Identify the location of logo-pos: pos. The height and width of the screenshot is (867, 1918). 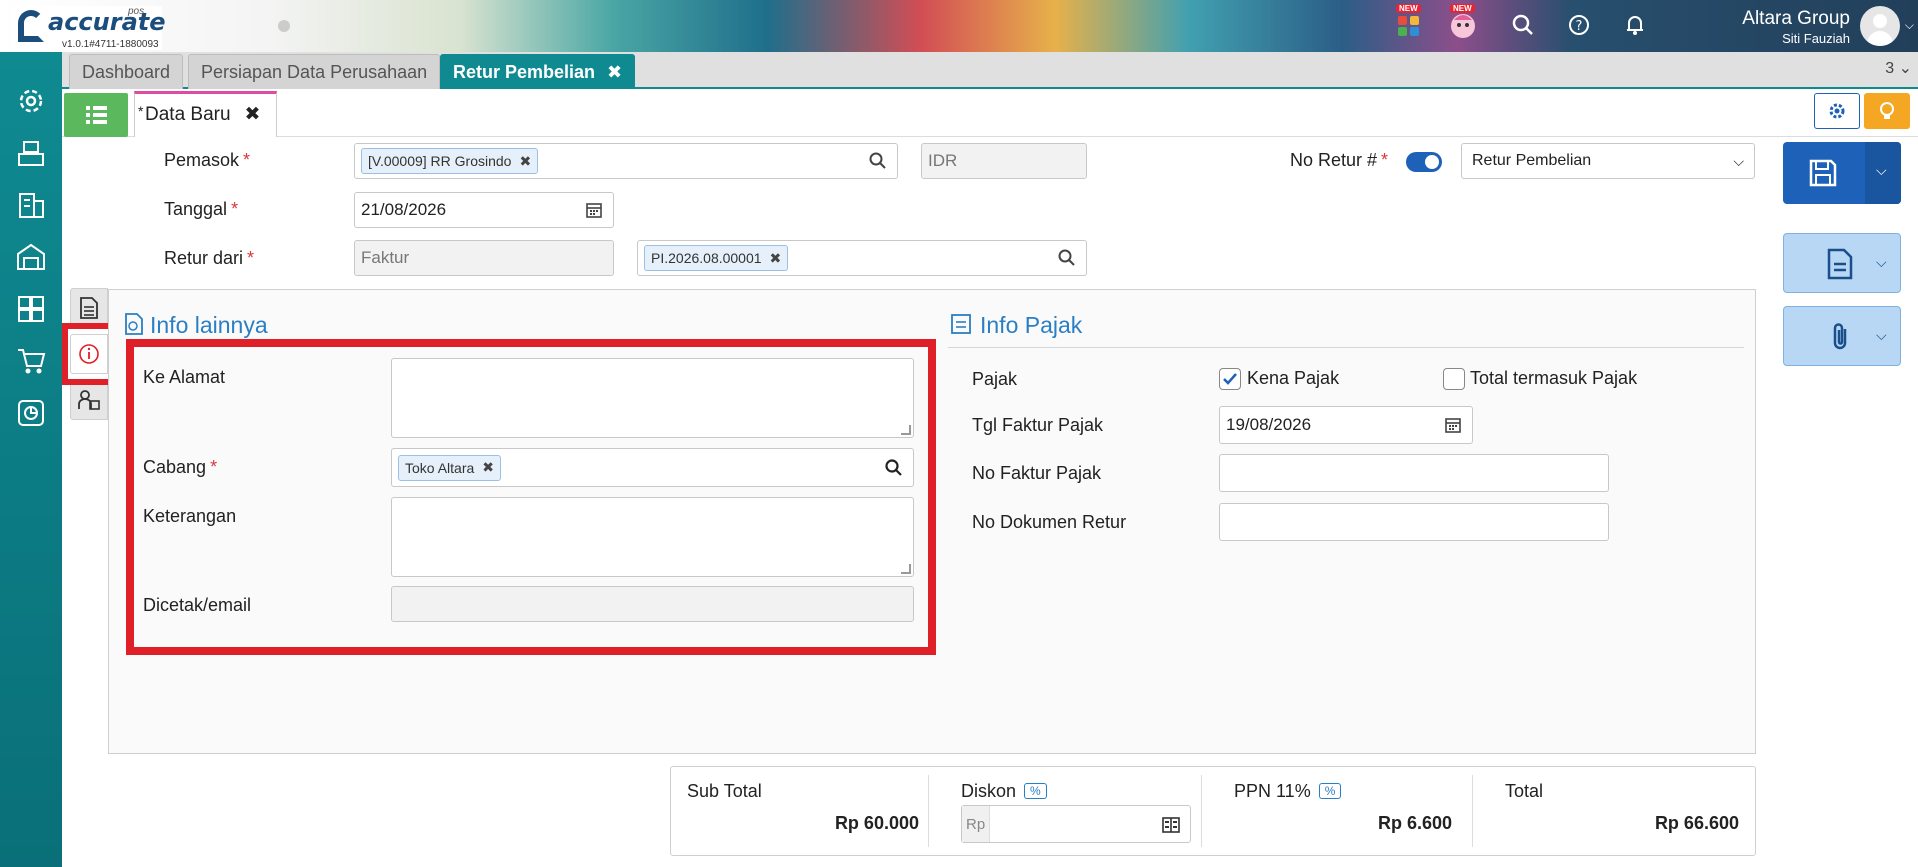
(136, 11).